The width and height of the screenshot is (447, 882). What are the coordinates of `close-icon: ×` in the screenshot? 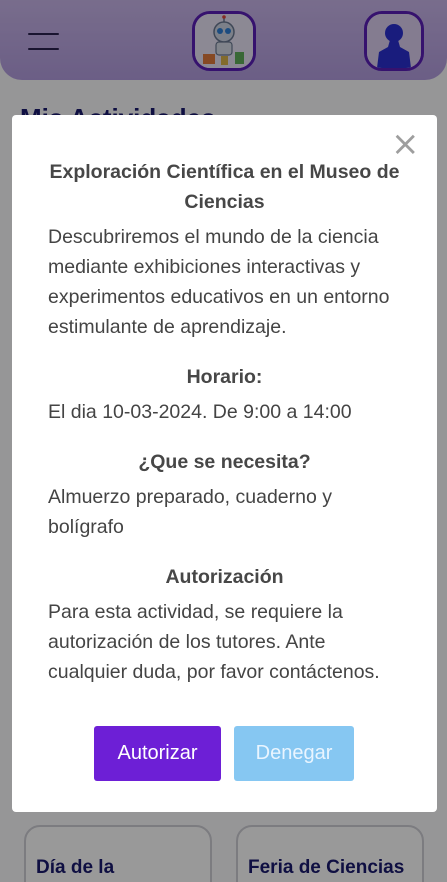 It's located at (405, 144).